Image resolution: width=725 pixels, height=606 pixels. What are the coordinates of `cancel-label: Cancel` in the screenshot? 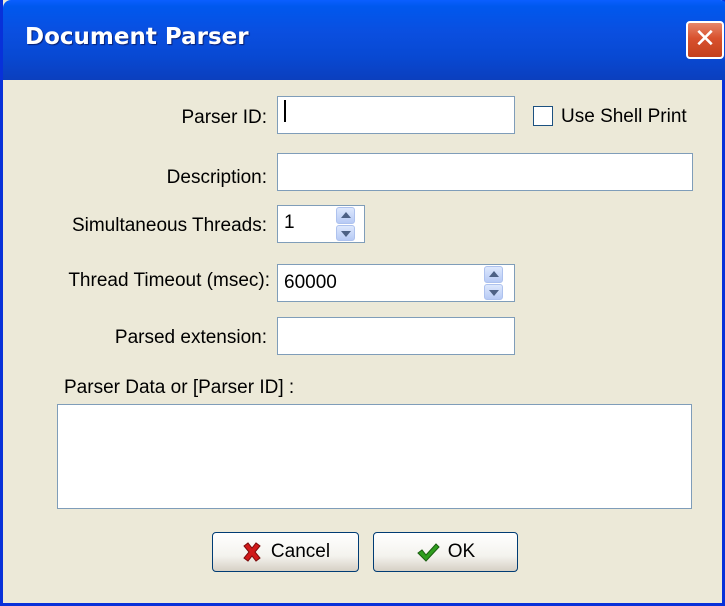 It's located at (300, 551).